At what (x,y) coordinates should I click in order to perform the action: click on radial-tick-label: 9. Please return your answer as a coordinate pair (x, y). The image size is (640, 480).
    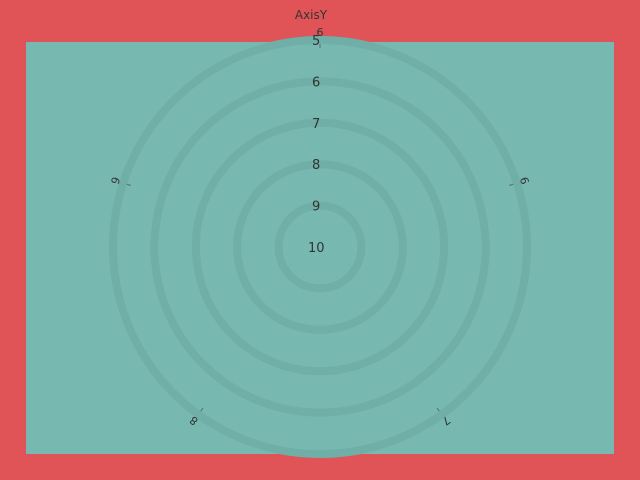
    Looking at the image, I should click on (316, 207).